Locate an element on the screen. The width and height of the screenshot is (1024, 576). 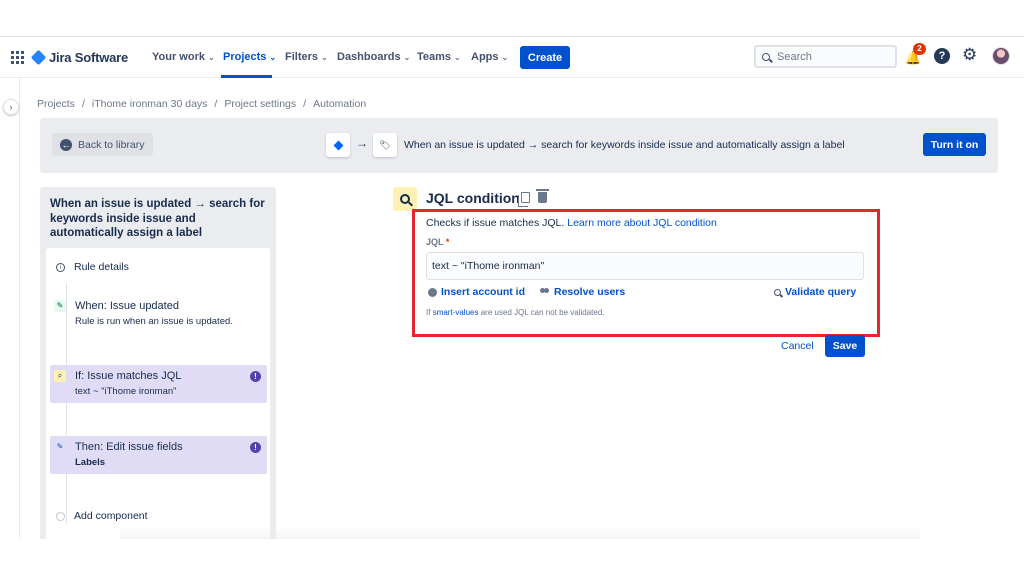
nav-dashboards: Dashboards ⌄ is located at coordinates (373, 57).